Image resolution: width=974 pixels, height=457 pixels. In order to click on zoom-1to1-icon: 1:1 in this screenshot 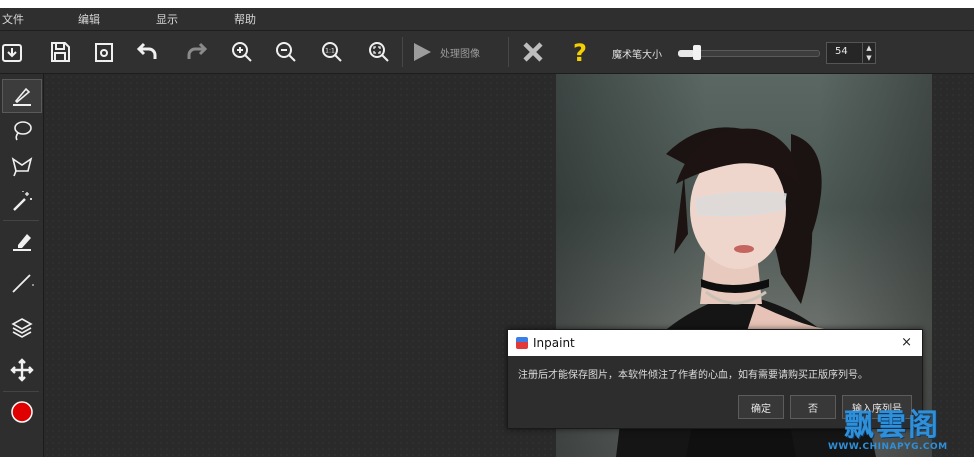, I will do `click(332, 52)`.